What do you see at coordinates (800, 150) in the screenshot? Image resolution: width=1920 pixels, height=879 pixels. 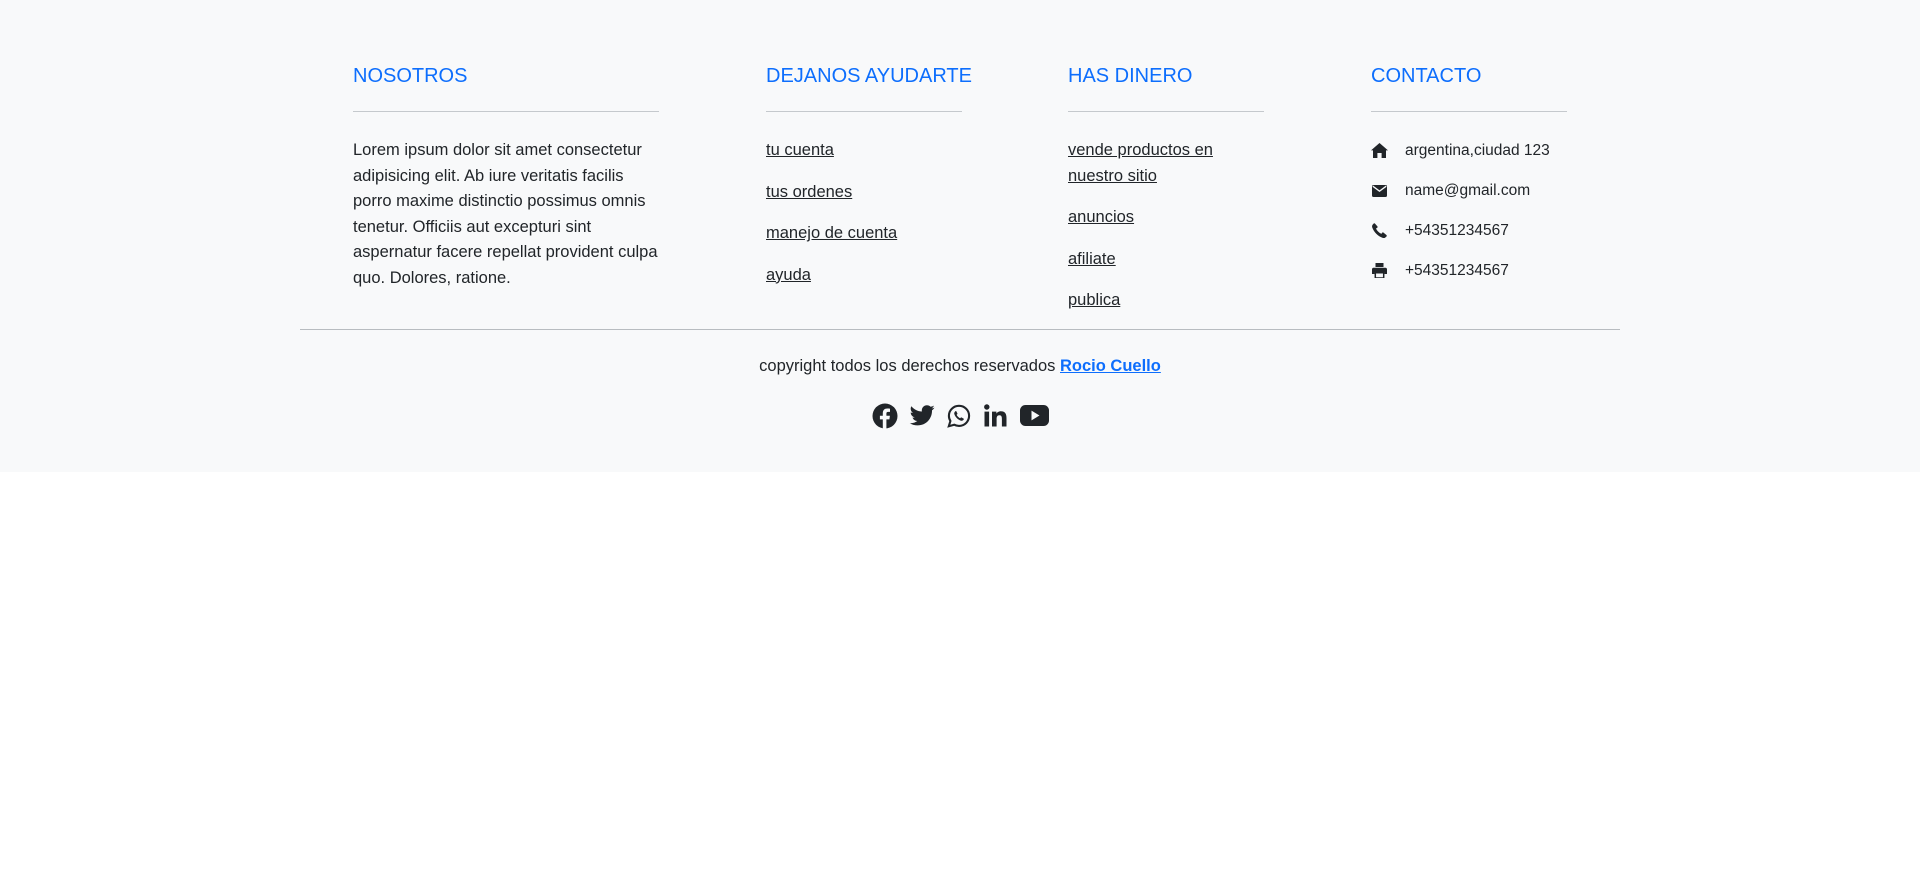 I see `link-tu-cuenta: tu cuenta` at bounding box center [800, 150].